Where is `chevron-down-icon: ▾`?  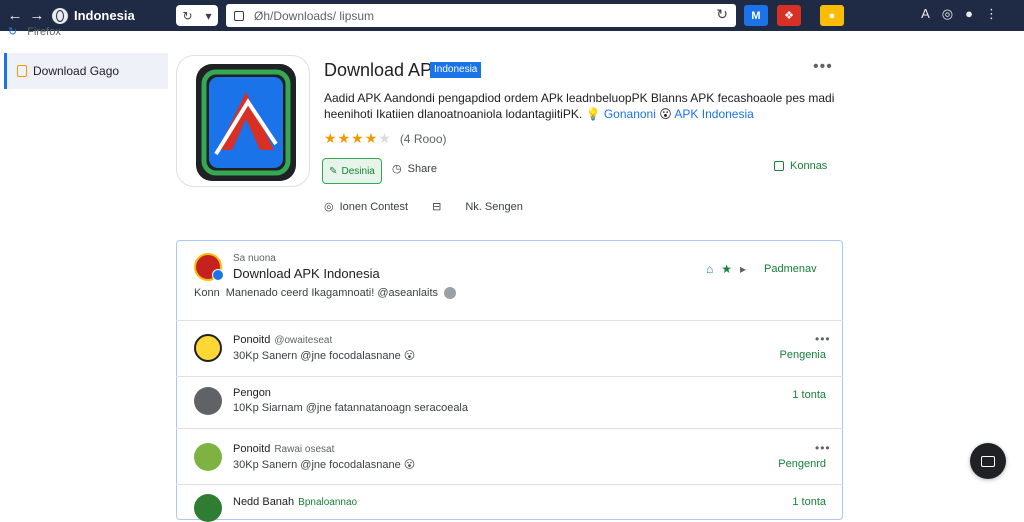 chevron-down-icon: ▾ is located at coordinates (208, 16).